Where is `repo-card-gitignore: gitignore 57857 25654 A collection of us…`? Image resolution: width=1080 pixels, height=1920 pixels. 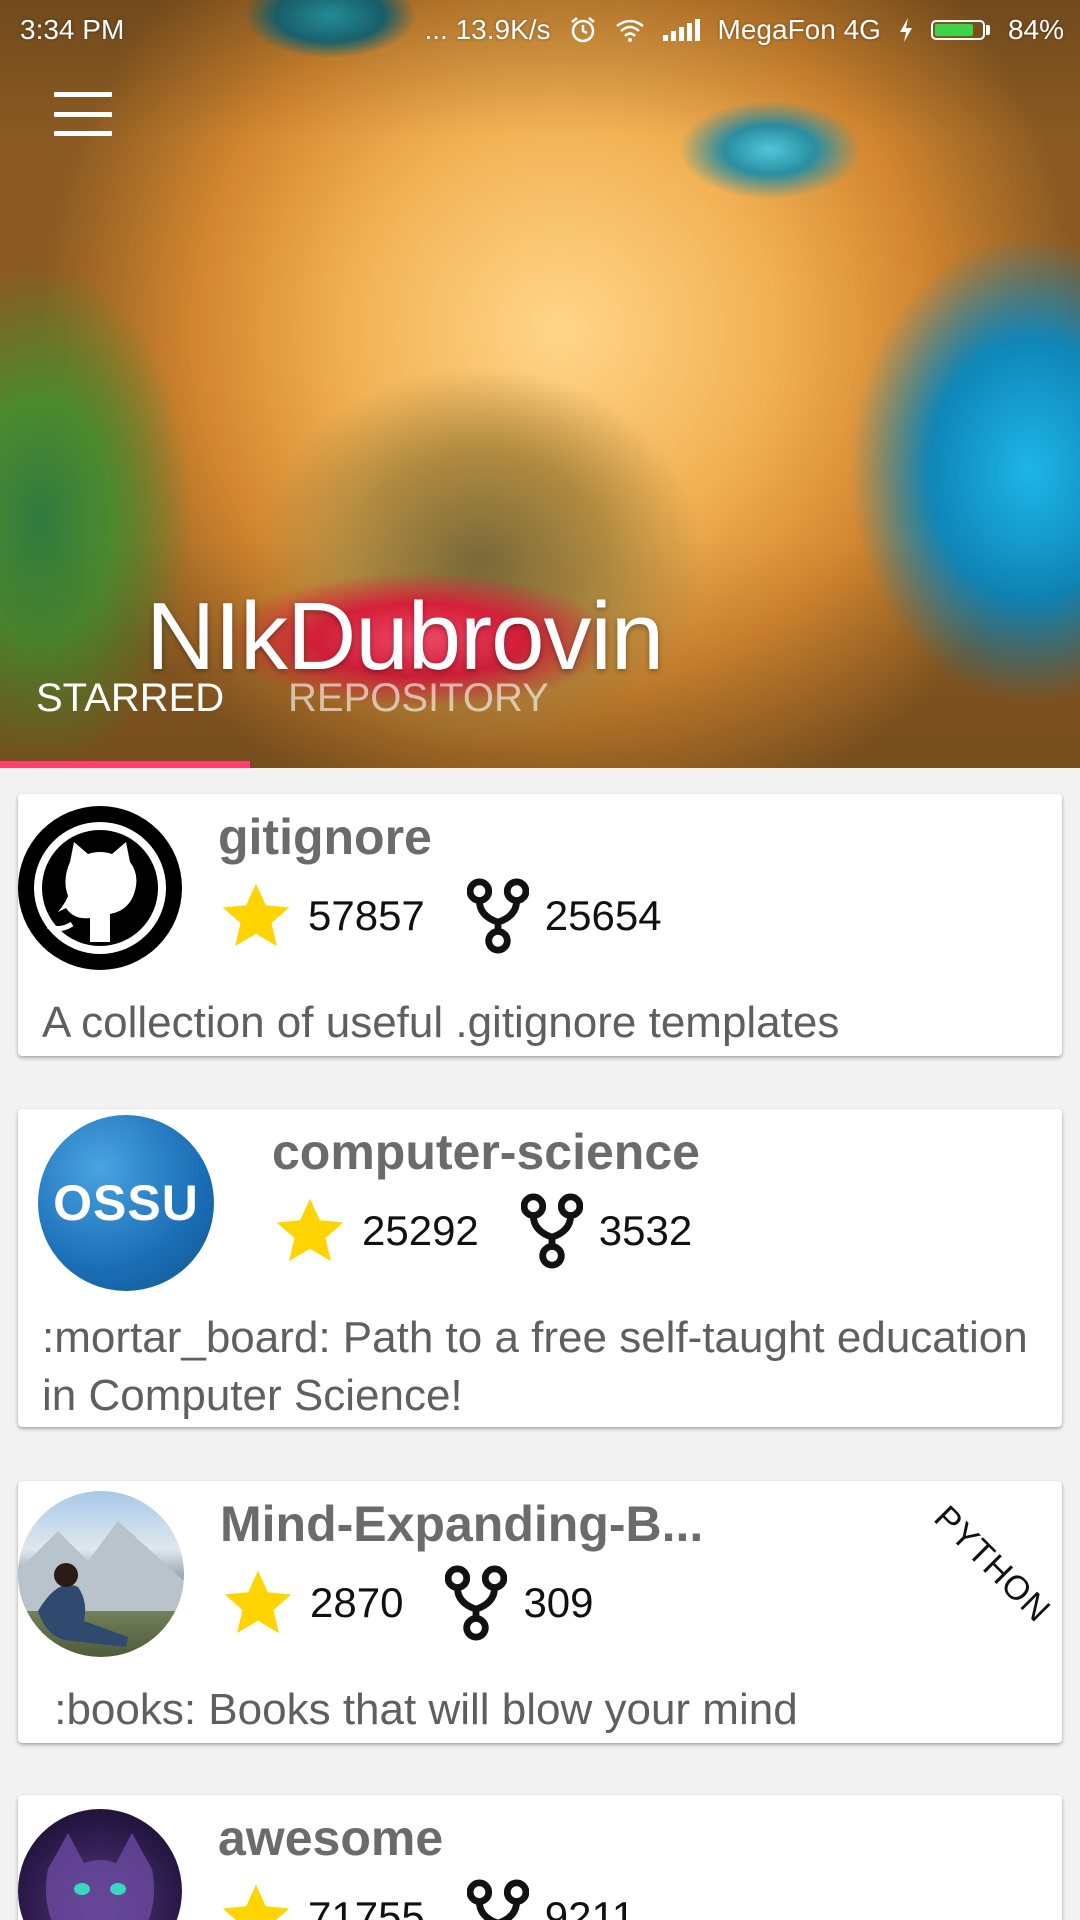
repo-card-gitignore: gitignore 57857 25654 A collection of us… is located at coordinates (540, 925).